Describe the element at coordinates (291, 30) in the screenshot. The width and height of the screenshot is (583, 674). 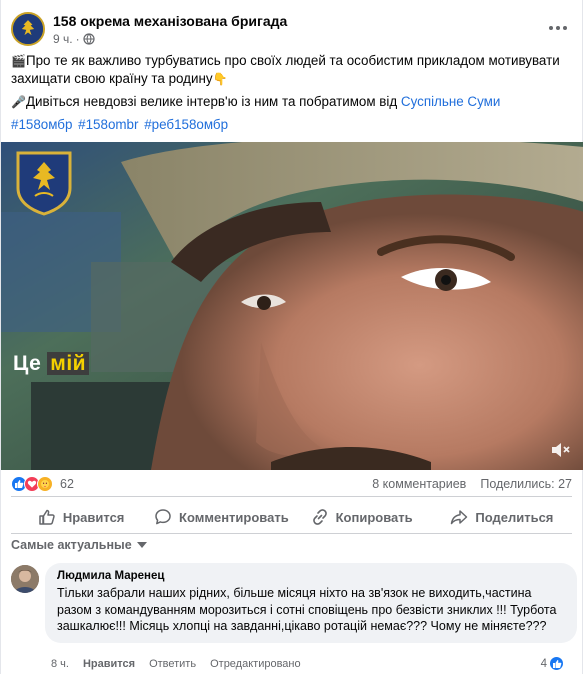
I see `post-header: 158 окрема механізована бригада 9 ч. ·` at that location.